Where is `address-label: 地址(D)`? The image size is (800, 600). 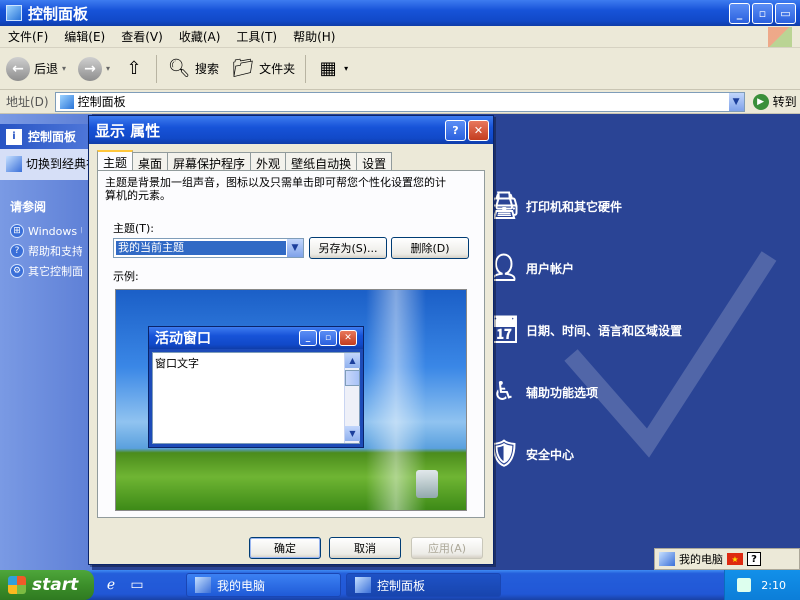 address-label: 地址(D) is located at coordinates (27, 102).